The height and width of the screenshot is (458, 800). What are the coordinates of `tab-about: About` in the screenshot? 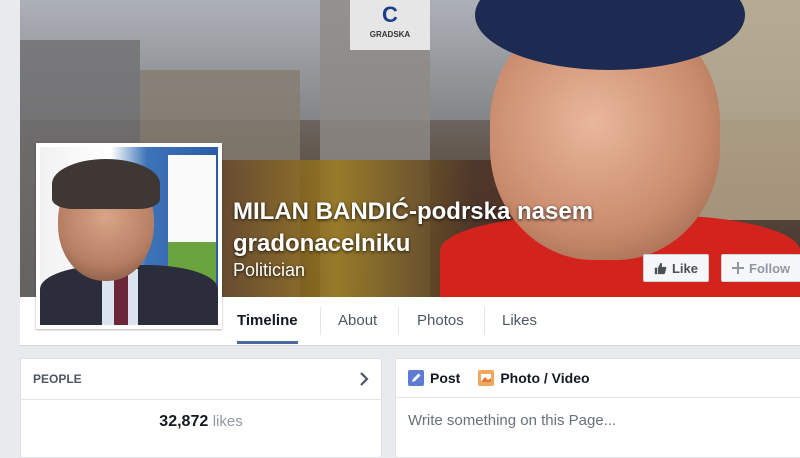 It's located at (357, 320).